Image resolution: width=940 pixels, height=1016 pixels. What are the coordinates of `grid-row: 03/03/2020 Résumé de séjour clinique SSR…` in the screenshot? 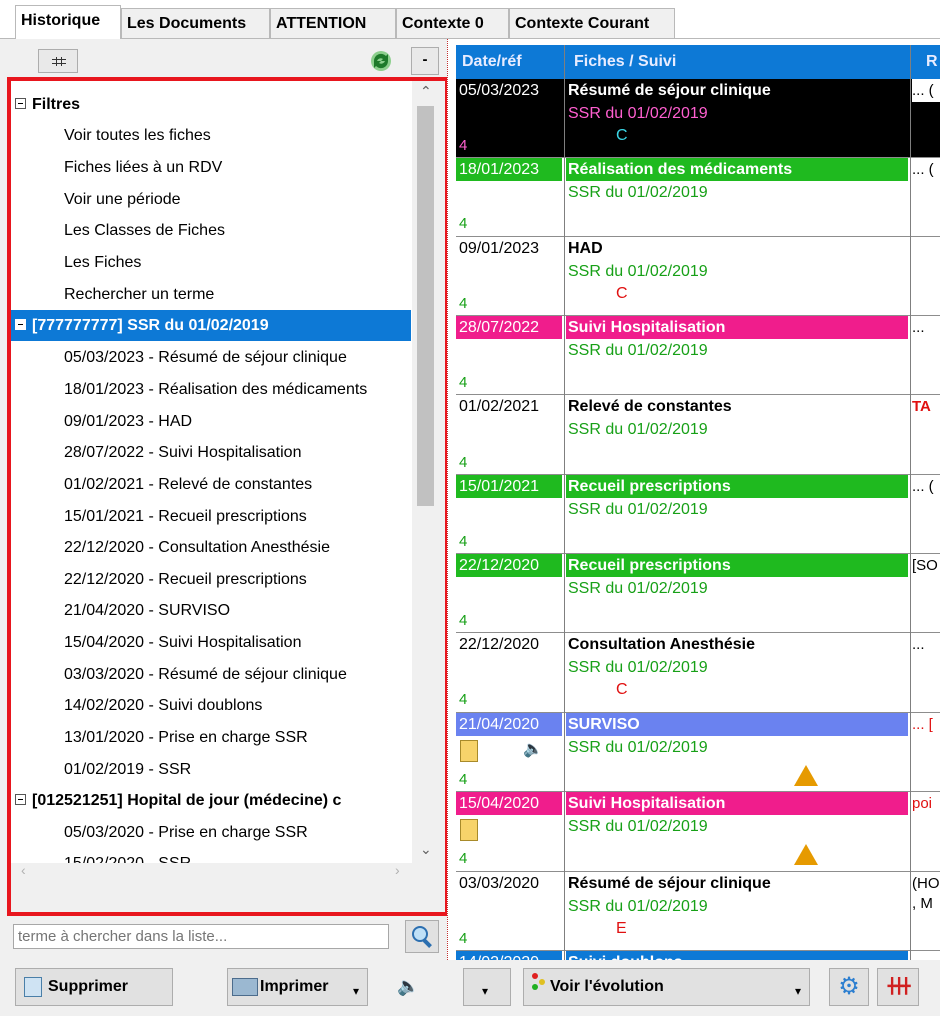 It's located at (698, 911).